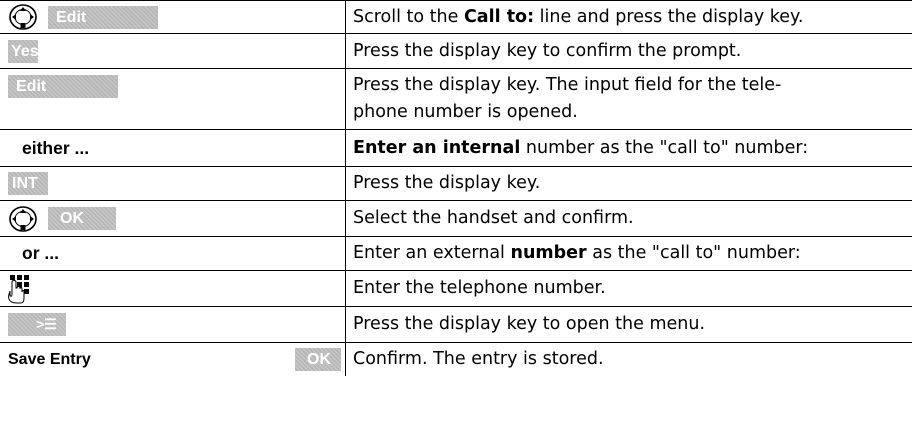 The height and width of the screenshot is (433, 912). I want to click on bold-term: Enter an internal, so click(437, 147).